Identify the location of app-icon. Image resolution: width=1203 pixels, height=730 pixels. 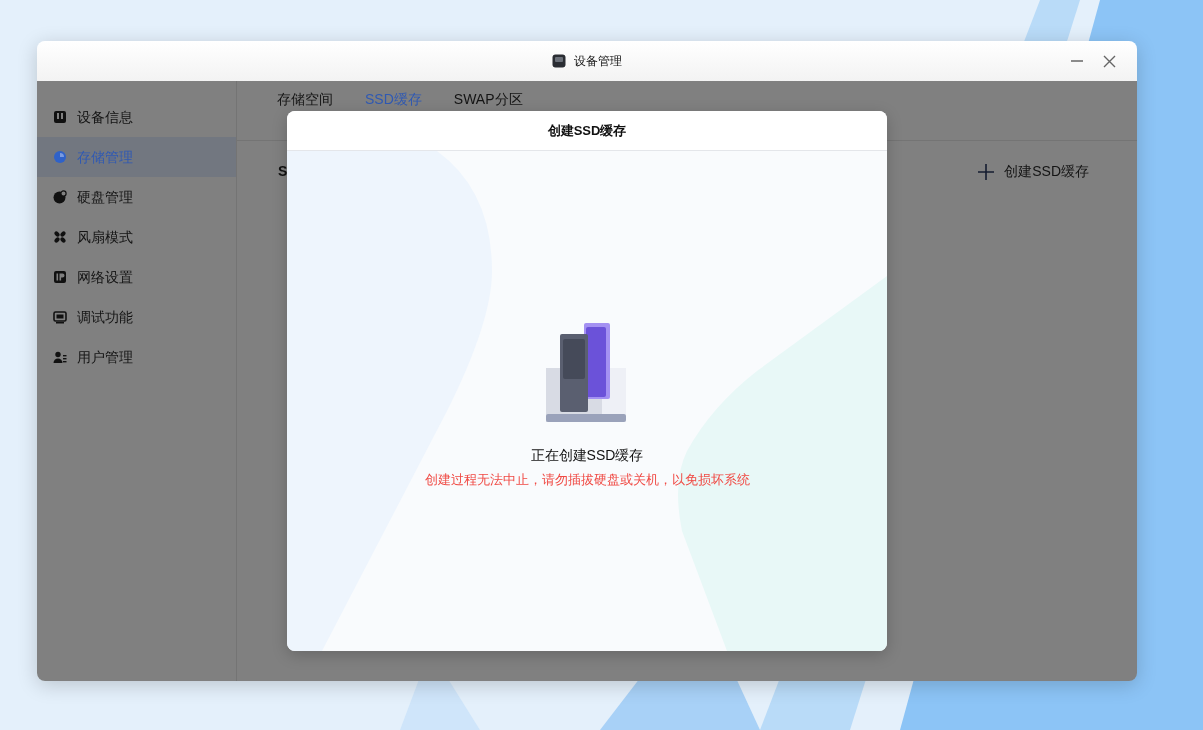
(559, 61).